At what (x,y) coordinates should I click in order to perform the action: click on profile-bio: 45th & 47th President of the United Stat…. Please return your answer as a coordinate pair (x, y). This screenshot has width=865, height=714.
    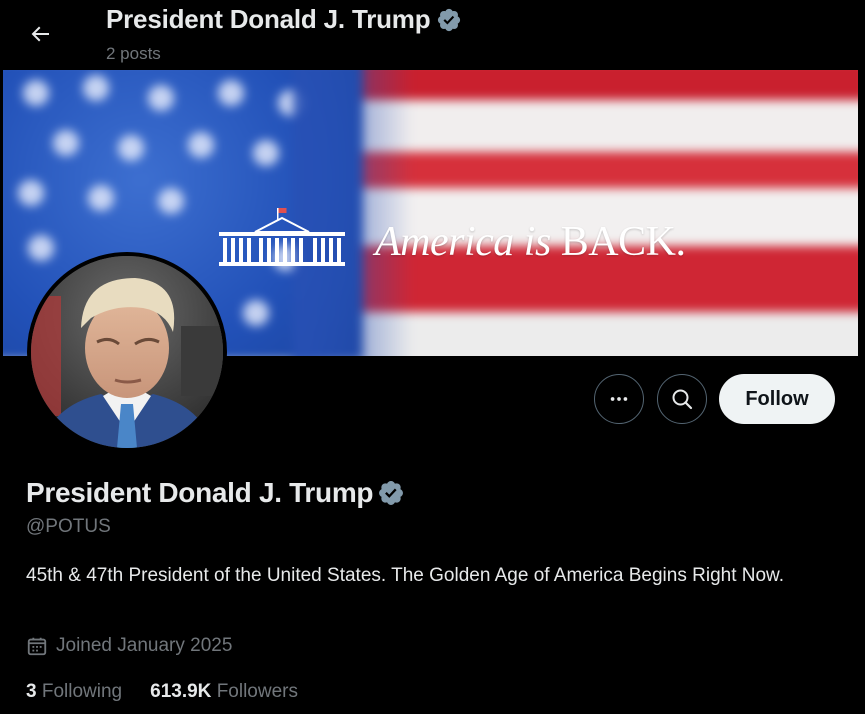
    Looking at the image, I should click on (405, 575).